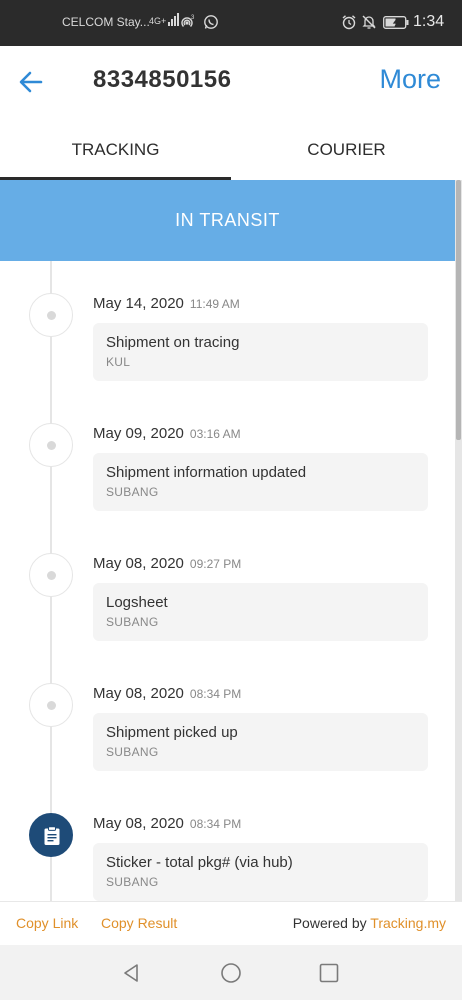  Describe the element at coordinates (429, 21) in the screenshot. I see `clock: 1:34` at that location.